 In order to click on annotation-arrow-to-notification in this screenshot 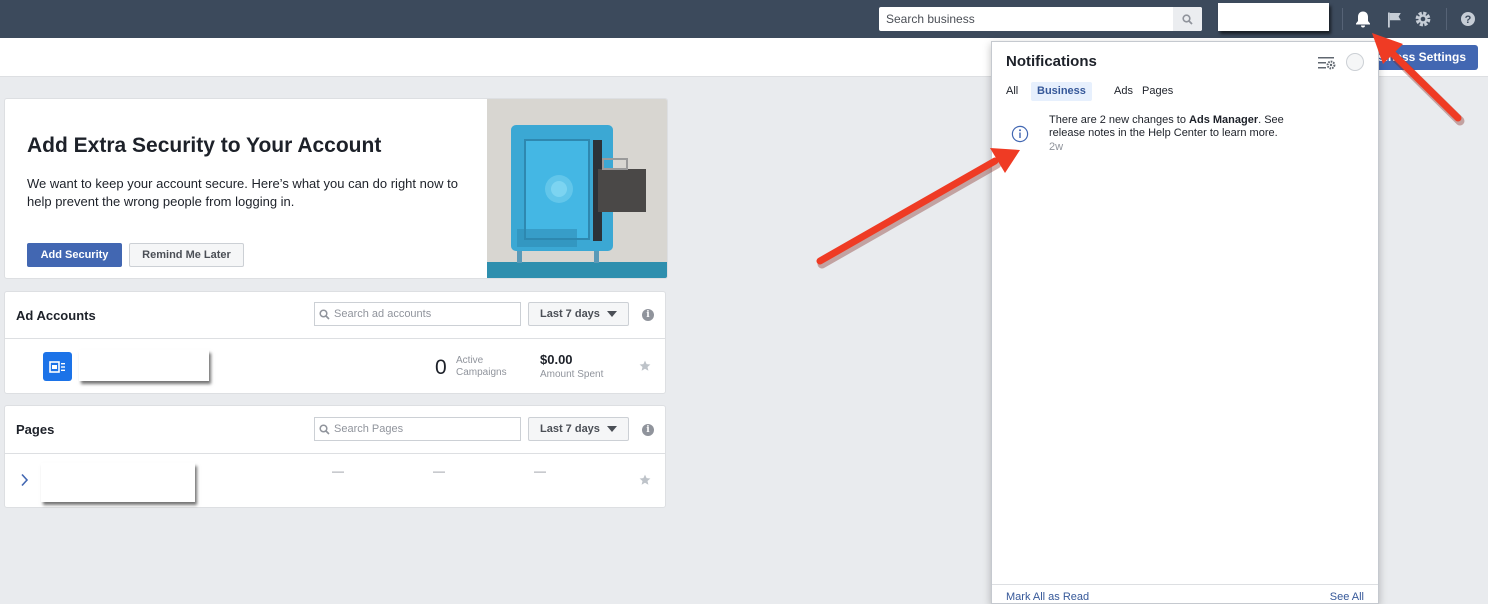, I will do `click(918, 208)`.